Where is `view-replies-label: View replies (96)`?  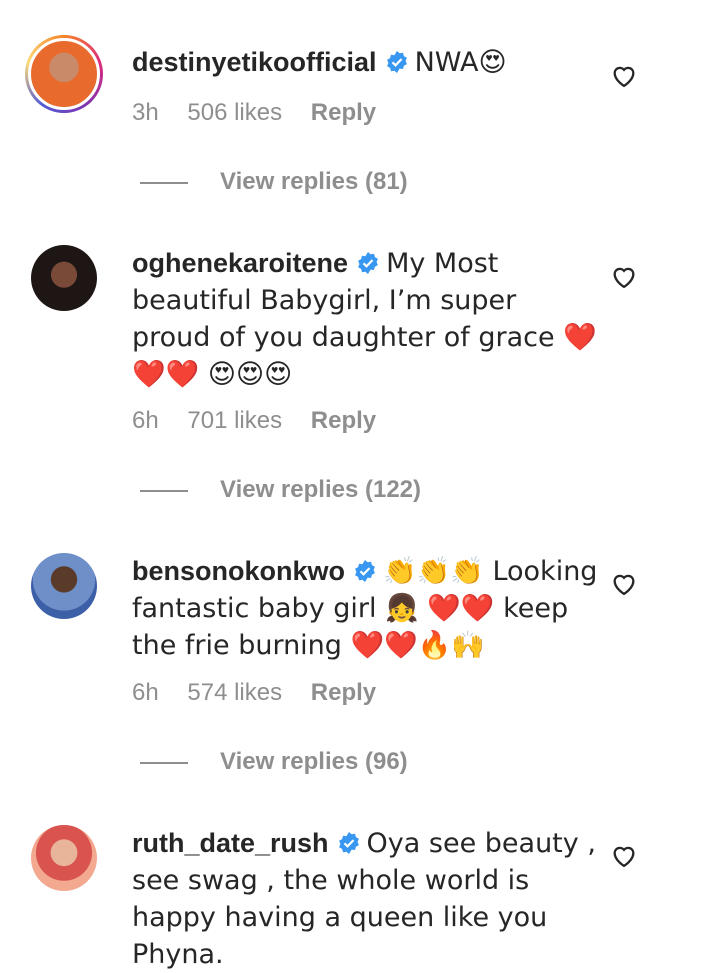 view-replies-label: View replies (96) is located at coordinates (314, 761).